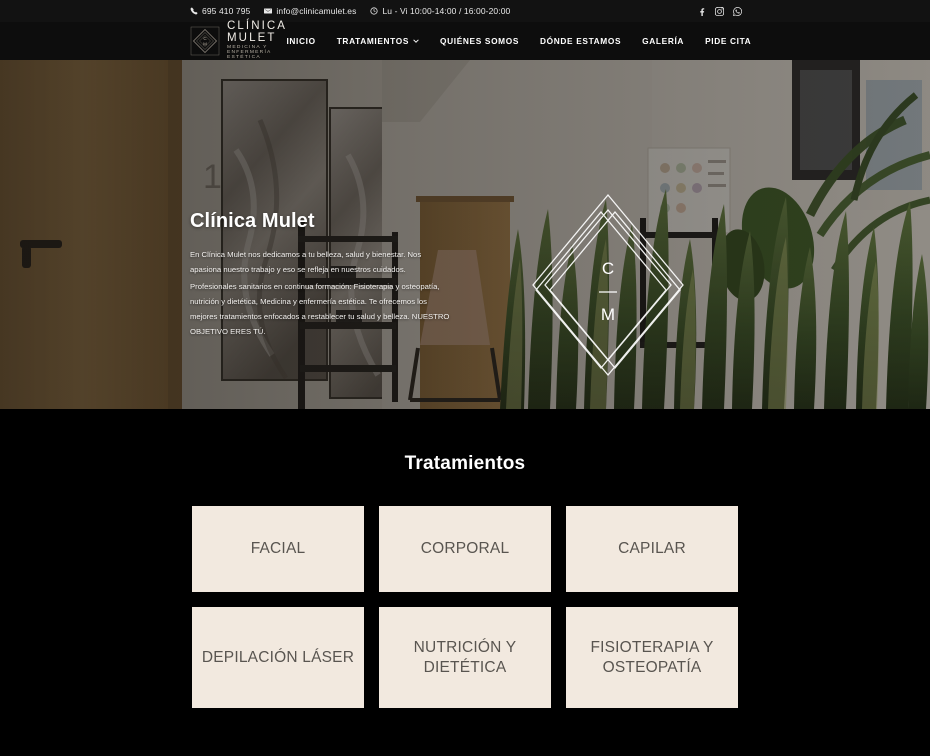 The image size is (930, 756). What do you see at coordinates (465, 463) in the screenshot?
I see `treatments-title: Tratamientos` at bounding box center [465, 463].